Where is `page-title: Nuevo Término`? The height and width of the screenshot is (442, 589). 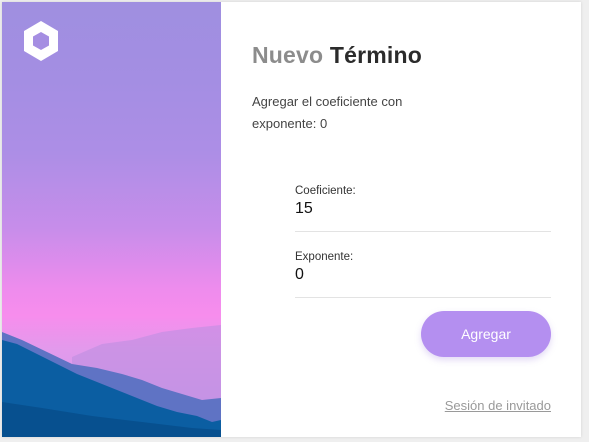
page-title: Nuevo Término is located at coordinates (337, 55).